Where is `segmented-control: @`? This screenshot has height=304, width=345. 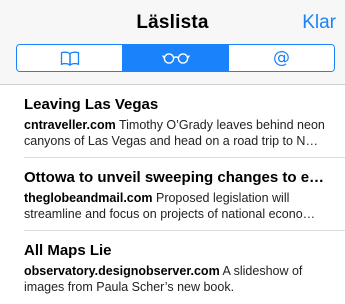
segmented-control: @ is located at coordinates (175, 58).